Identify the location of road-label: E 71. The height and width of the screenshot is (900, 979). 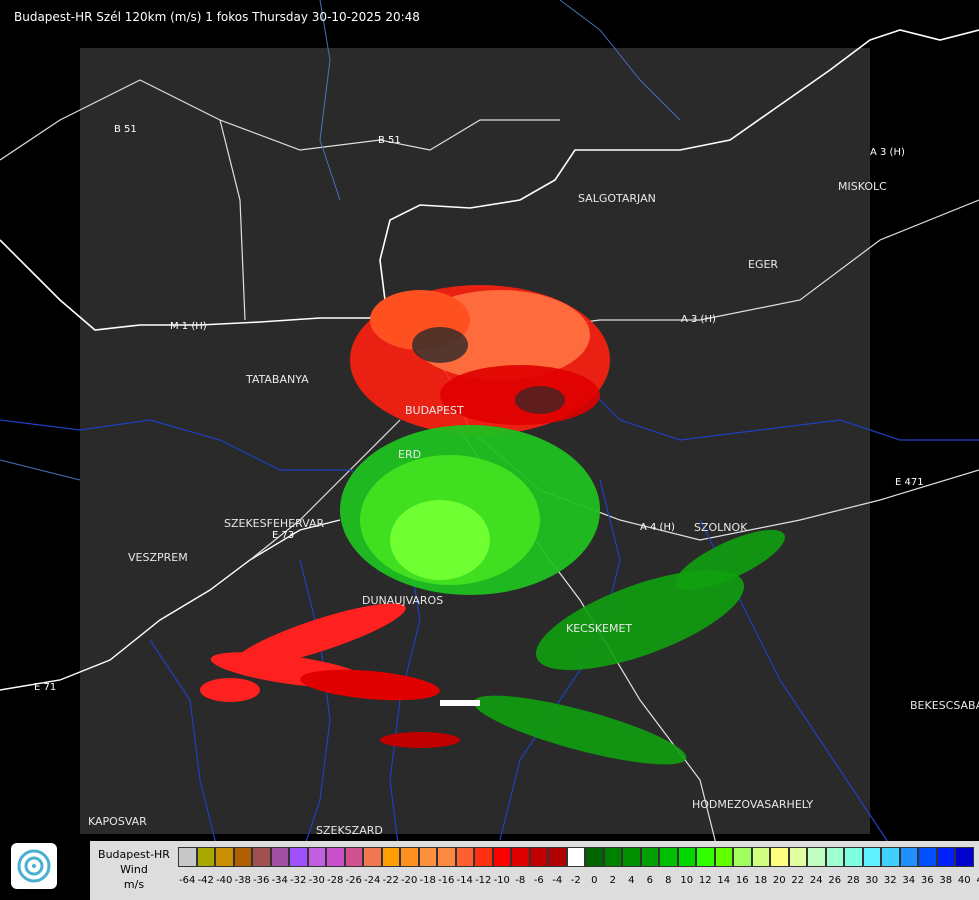
(45, 687).